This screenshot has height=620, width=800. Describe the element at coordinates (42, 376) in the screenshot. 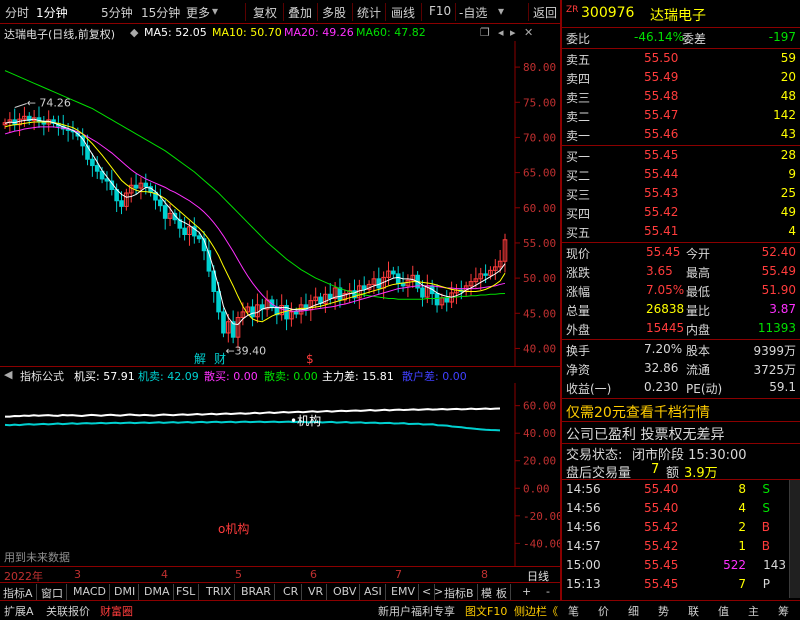

I see `indicator-name: 指标公式` at that location.